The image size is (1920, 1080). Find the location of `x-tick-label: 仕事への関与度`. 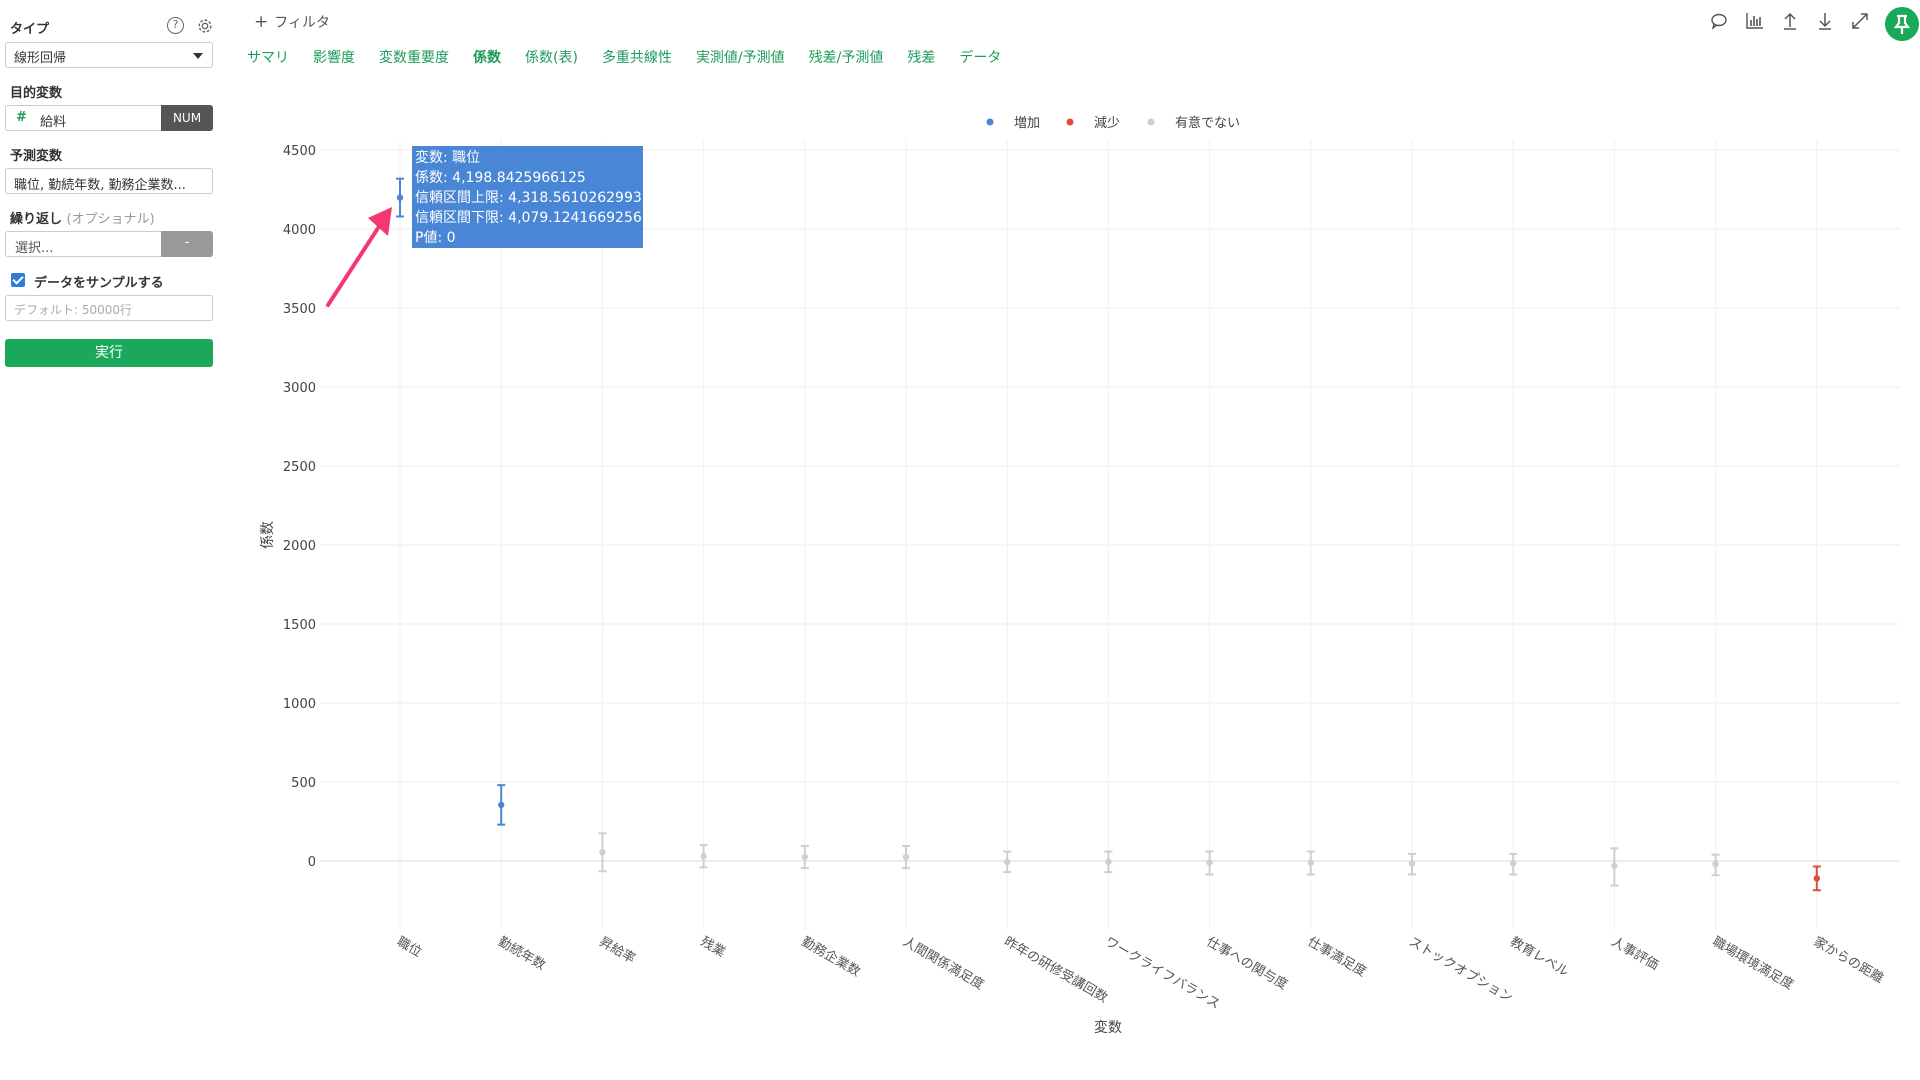

x-tick-label: 仕事への関与度 is located at coordinates (1247, 963).